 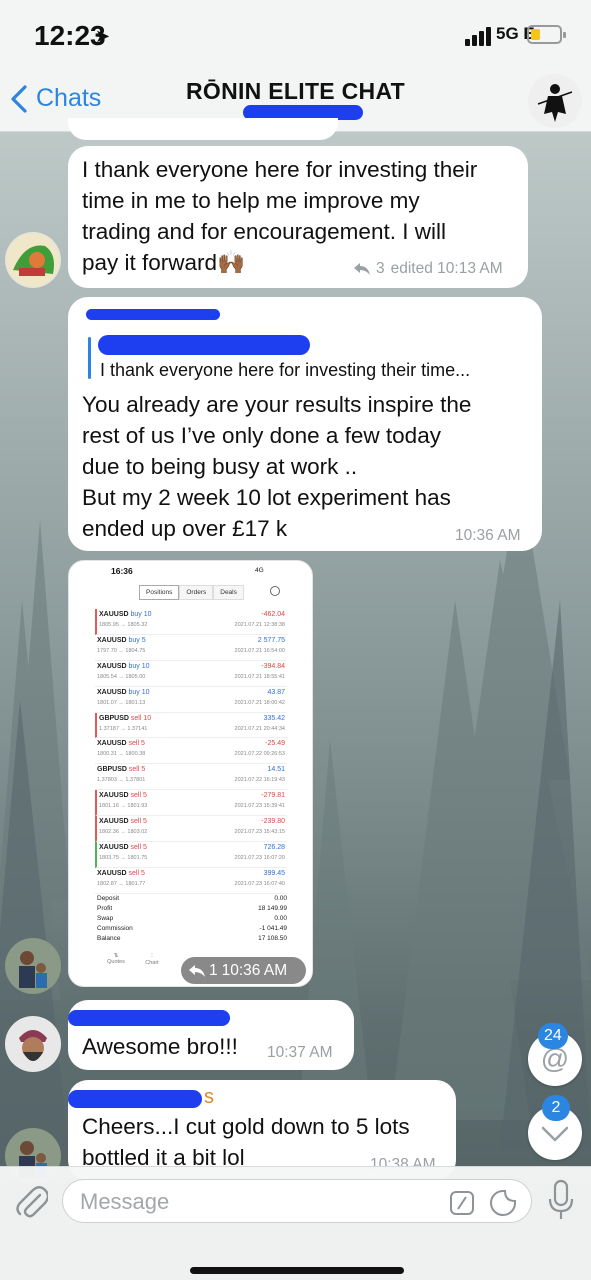 What do you see at coordinates (297, 1270) in the screenshot?
I see `home-indicator` at bounding box center [297, 1270].